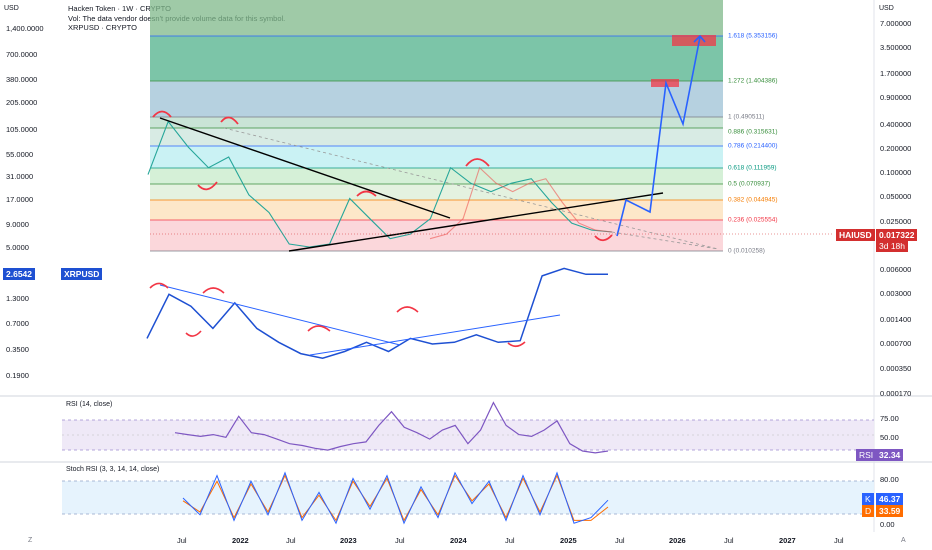  I want to click on rsi-title: RSI (14, close), so click(89, 404).